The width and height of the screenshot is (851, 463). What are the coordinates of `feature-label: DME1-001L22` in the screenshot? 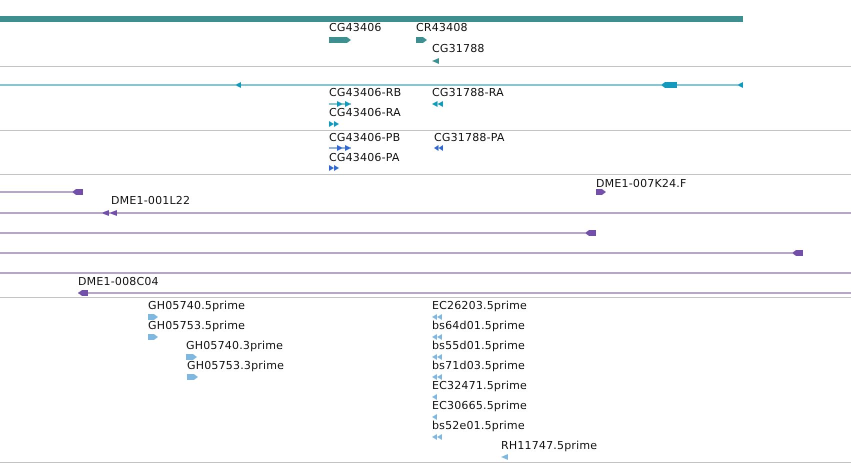 It's located at (150, 200).